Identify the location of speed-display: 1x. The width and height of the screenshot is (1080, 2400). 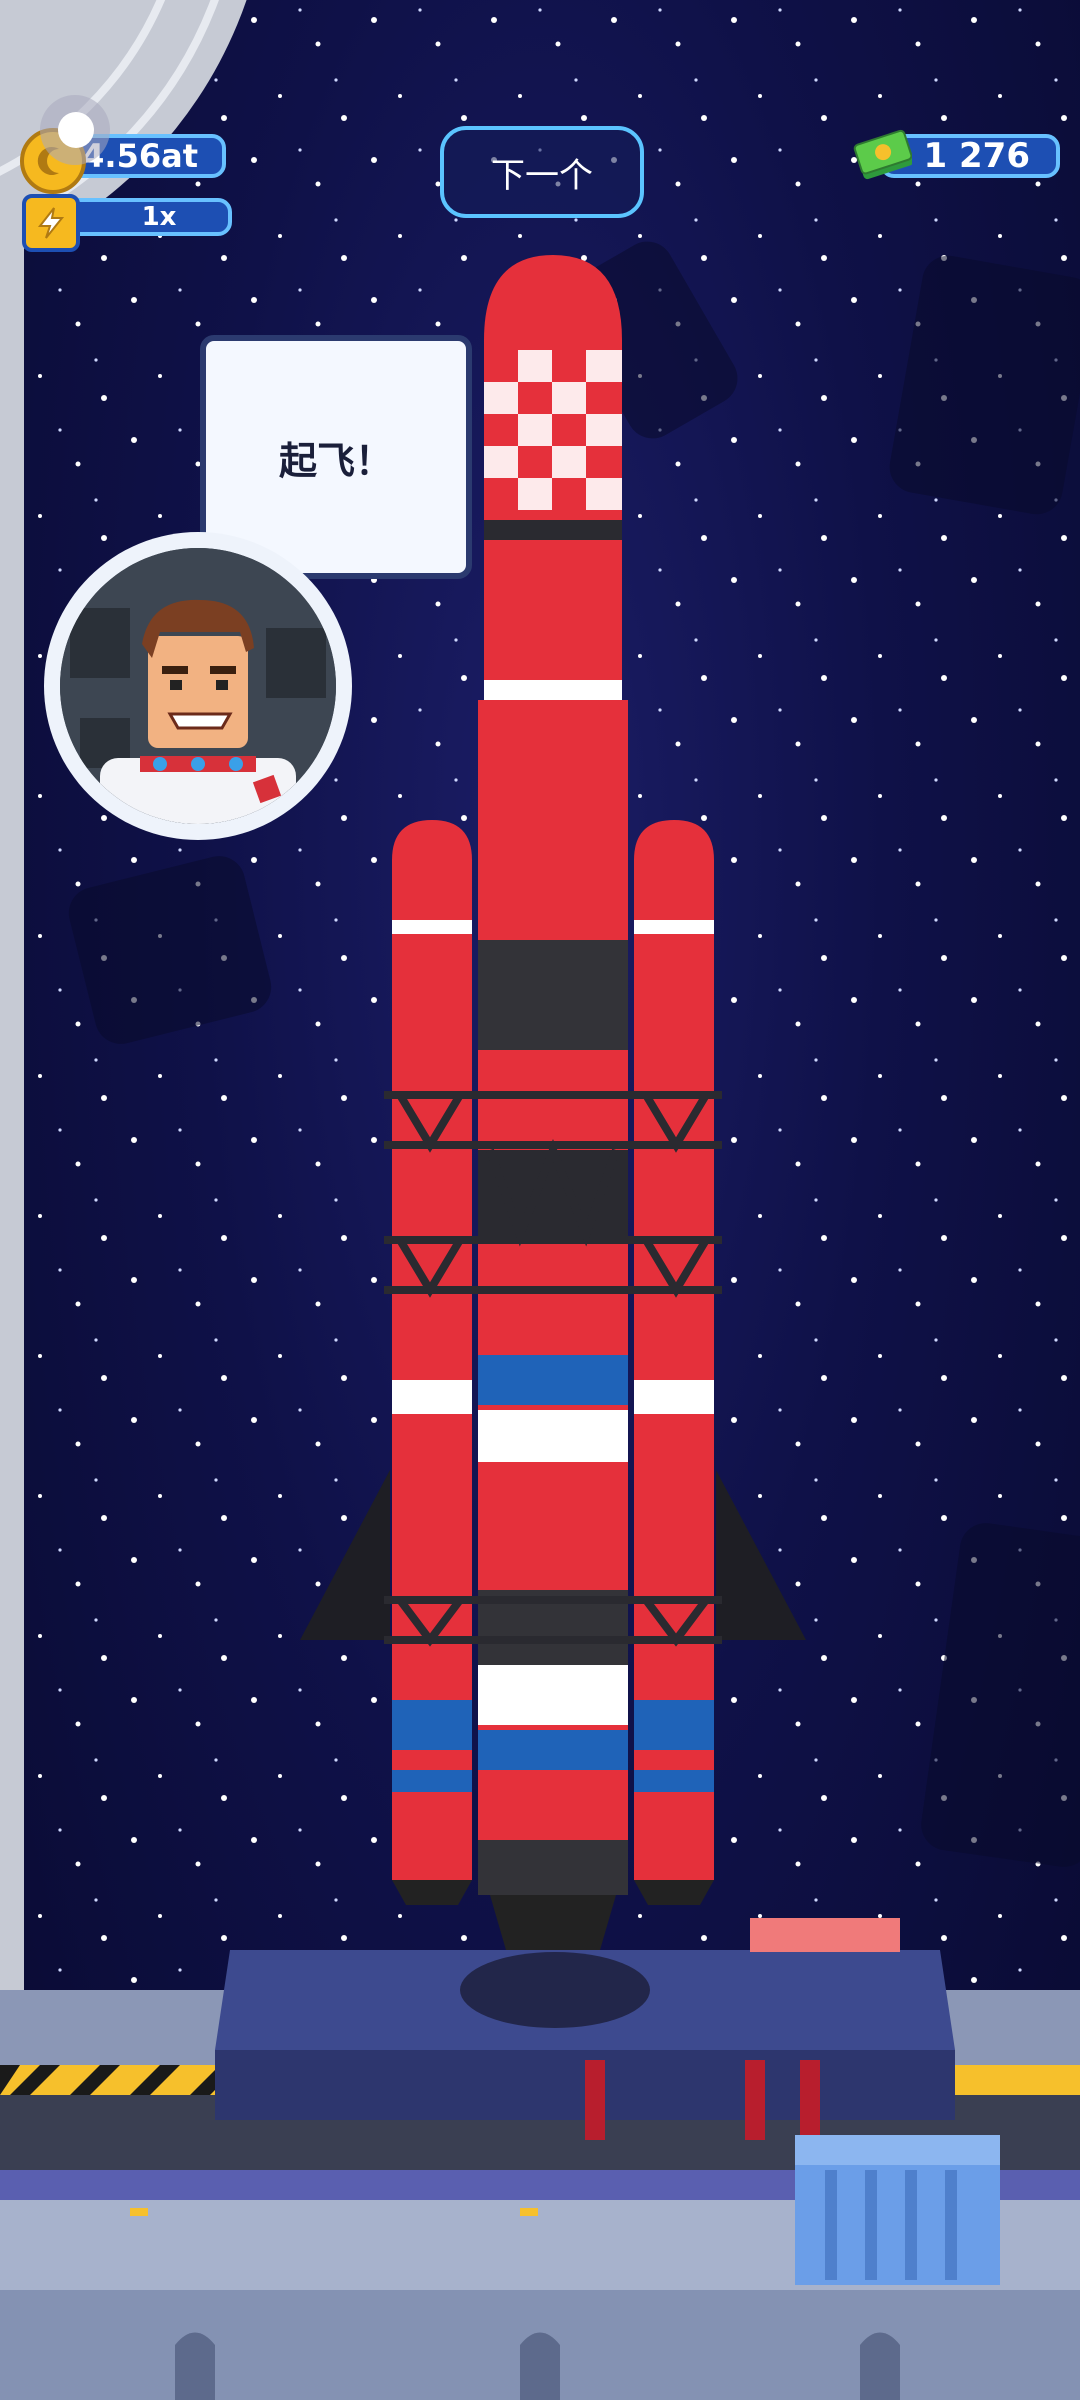
(144, 217).